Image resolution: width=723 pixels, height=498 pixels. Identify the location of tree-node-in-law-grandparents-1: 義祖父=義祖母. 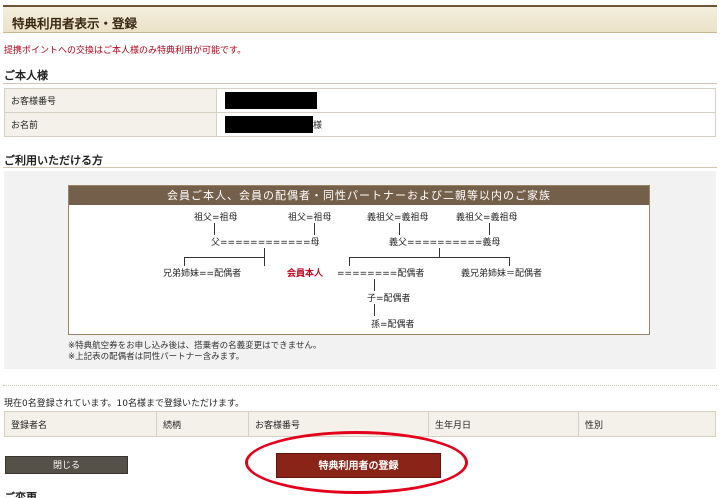
(398, 218).